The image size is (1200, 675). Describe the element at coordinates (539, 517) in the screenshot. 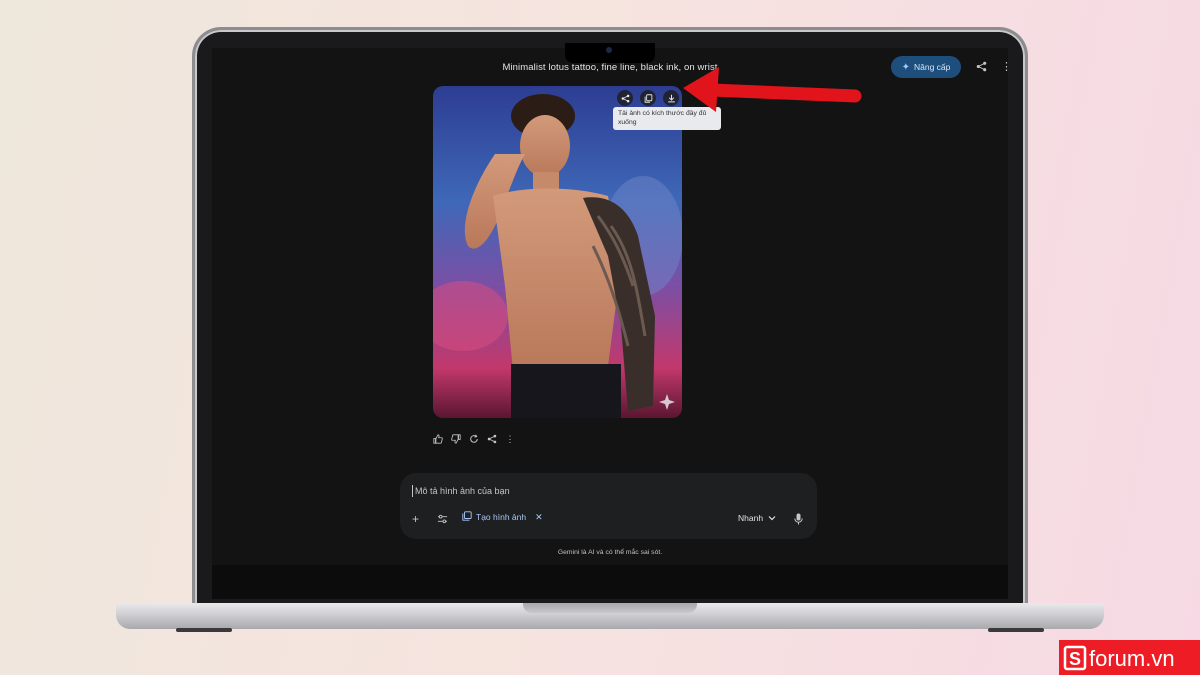

I see `close-icon: ✕` at that location.